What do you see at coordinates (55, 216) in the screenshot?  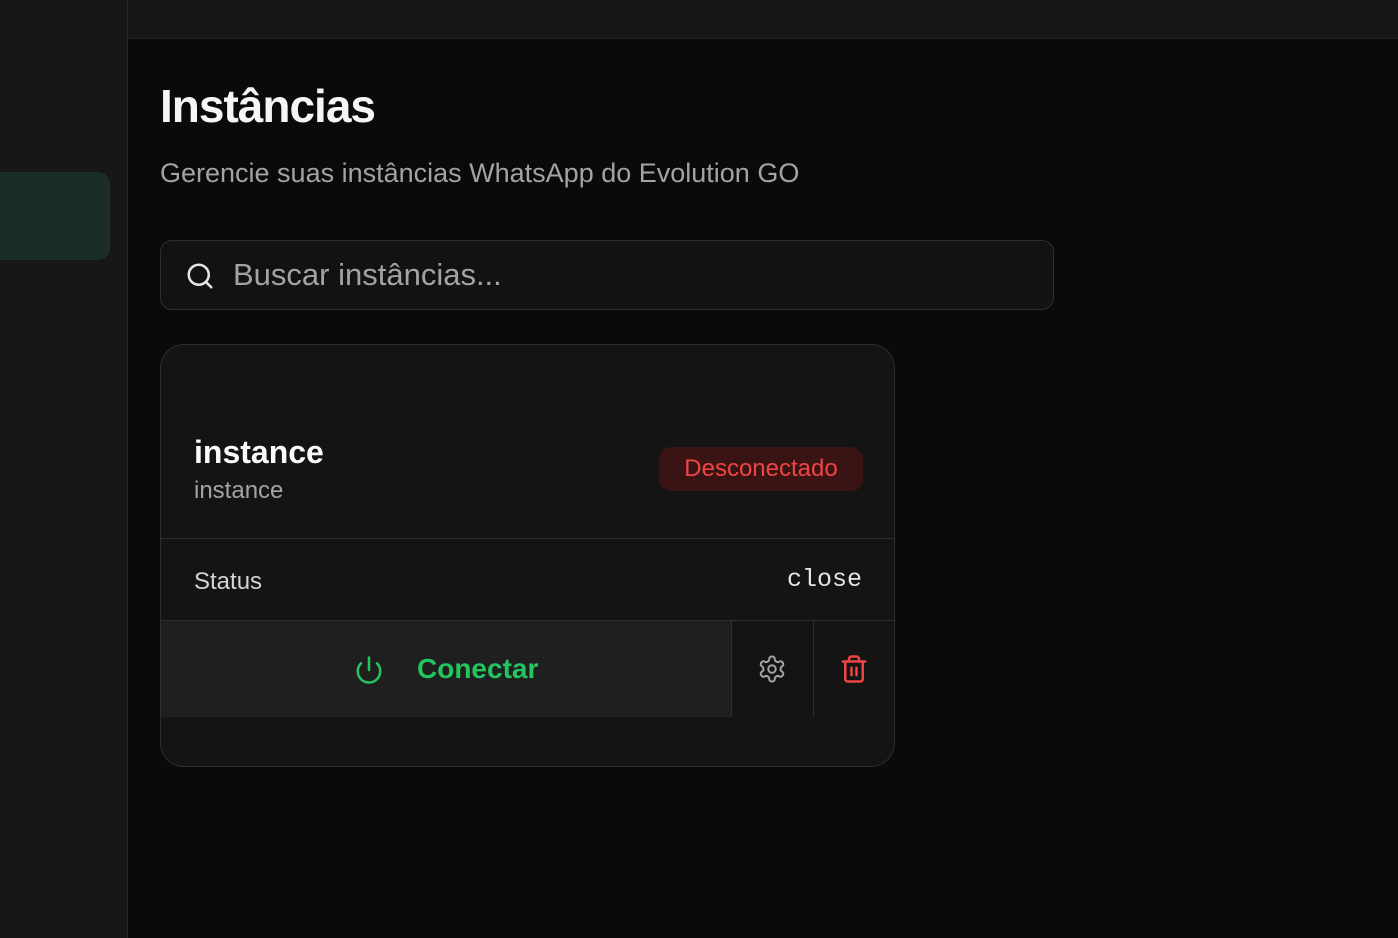 I see `sidebar-item-active` at bounding box center [55, 216].